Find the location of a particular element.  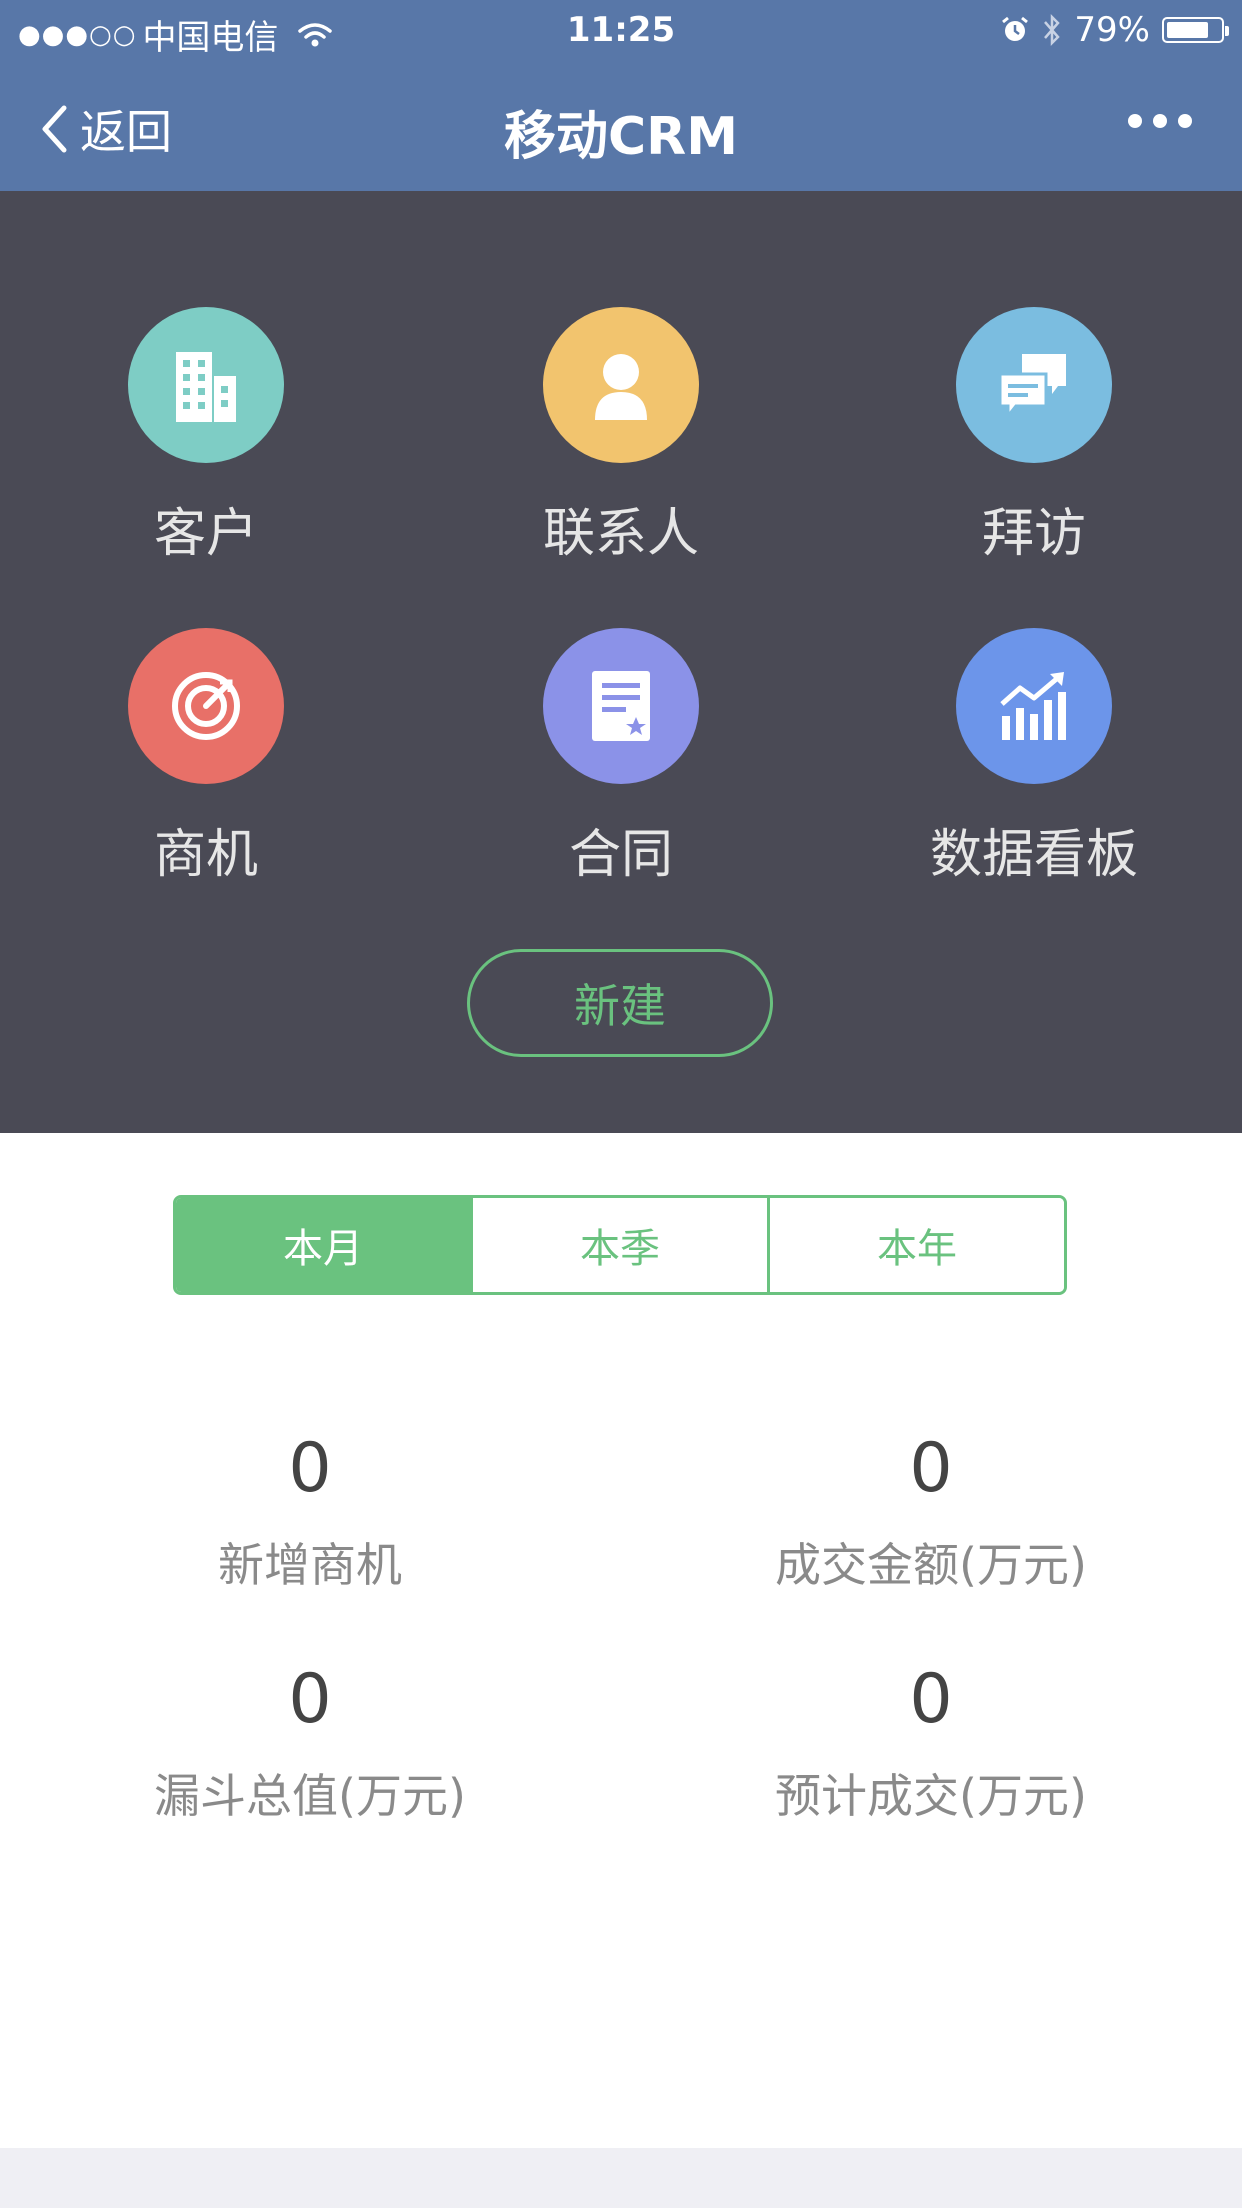

stat-new-opportunities: 0 新增商机 is located at coordinates (310, 1515).